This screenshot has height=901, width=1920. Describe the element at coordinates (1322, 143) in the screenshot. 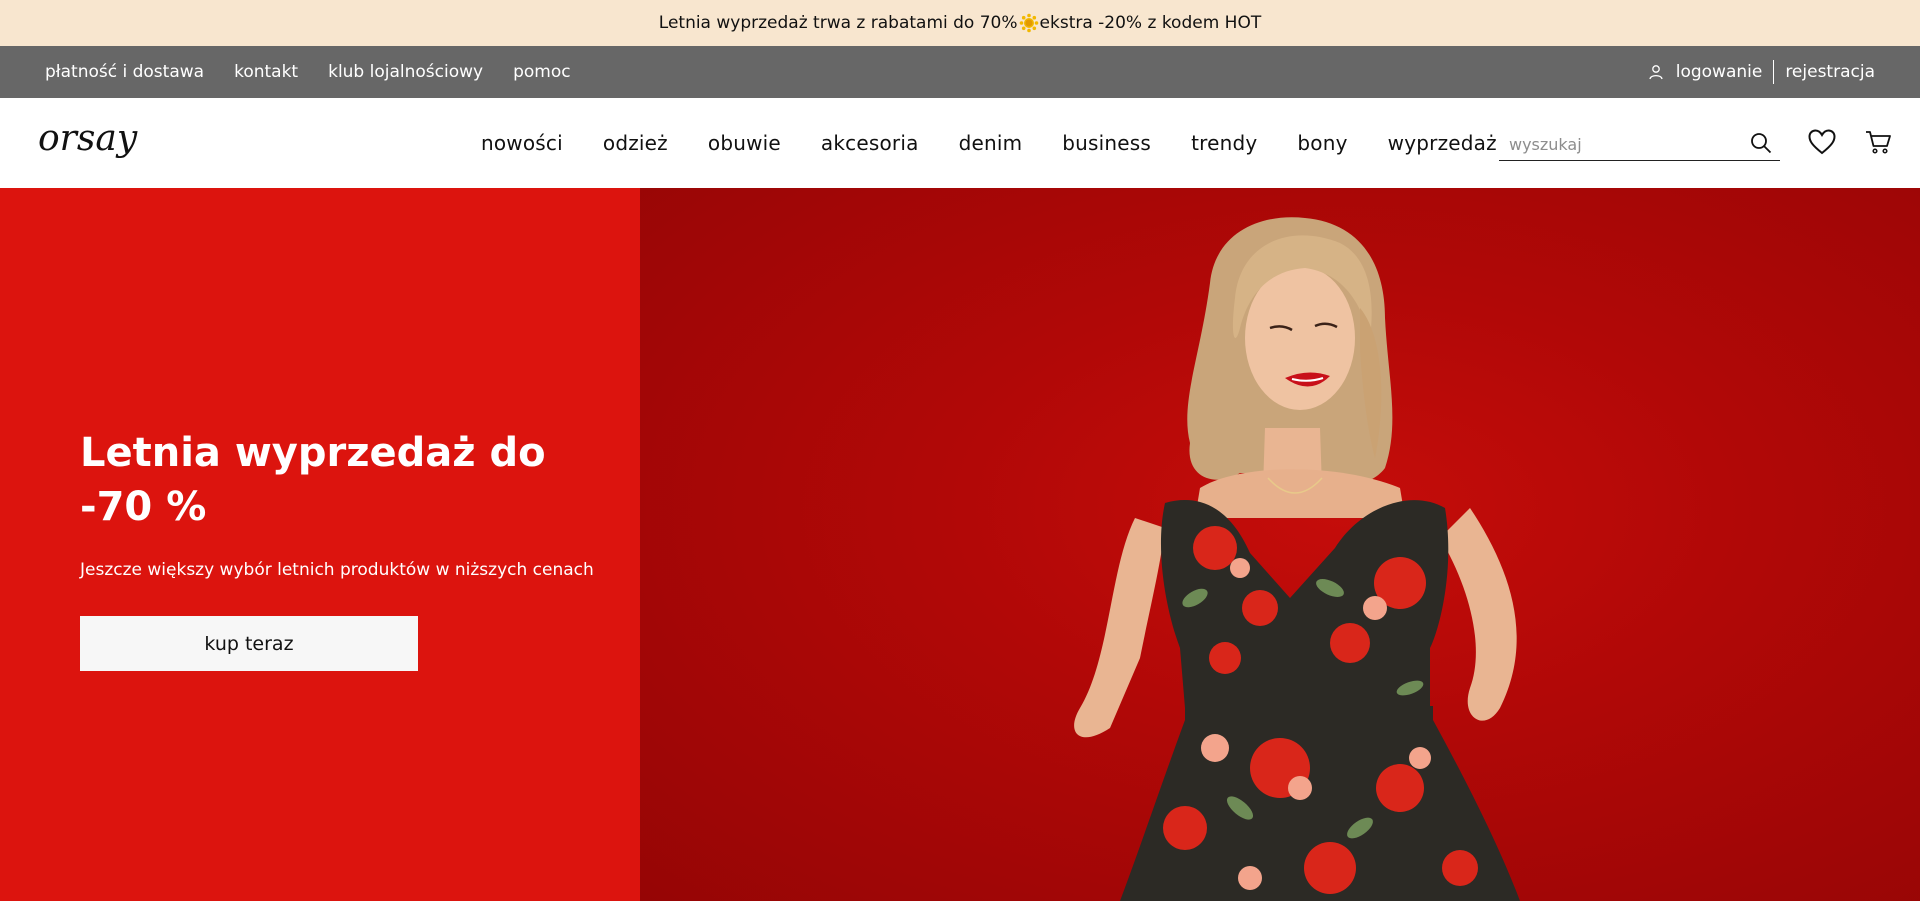

I see `nav-vouchers: bony` at that location.